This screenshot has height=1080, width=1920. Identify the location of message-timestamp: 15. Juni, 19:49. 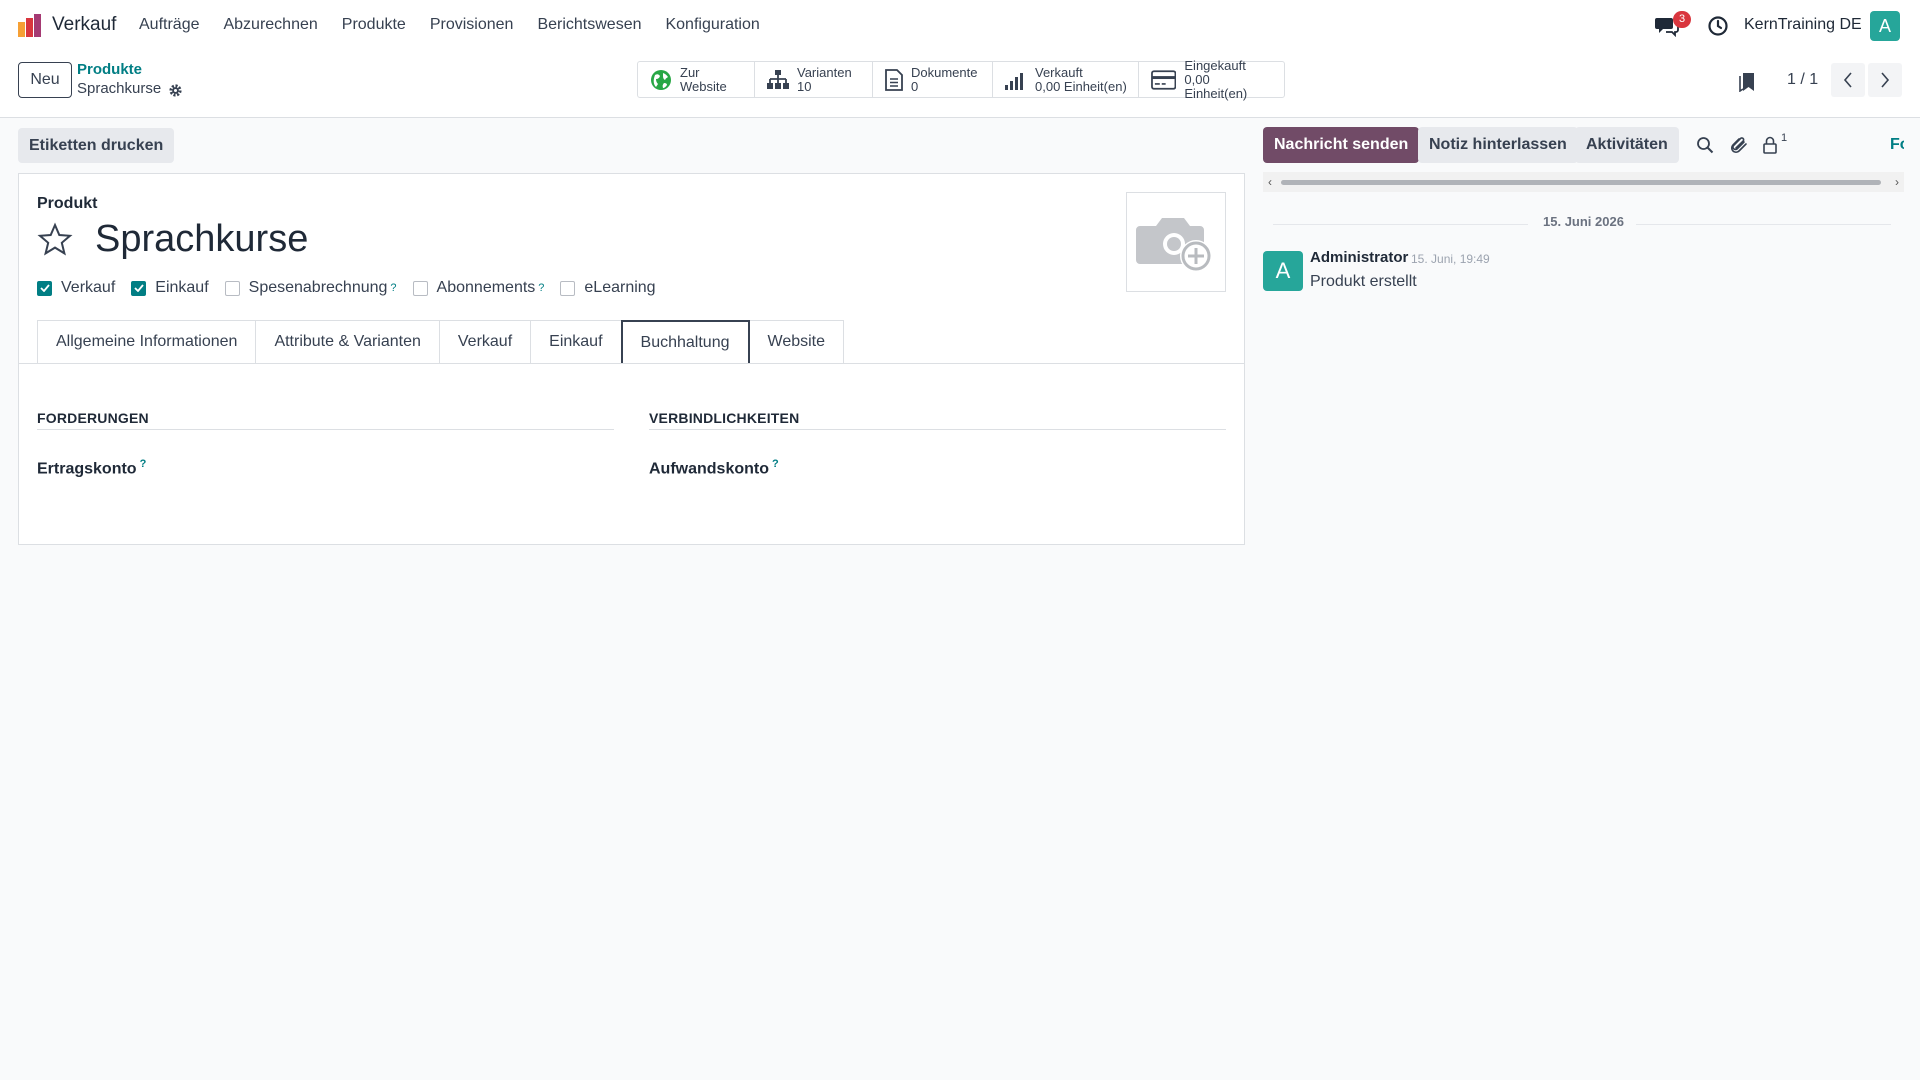
(1450, 259).